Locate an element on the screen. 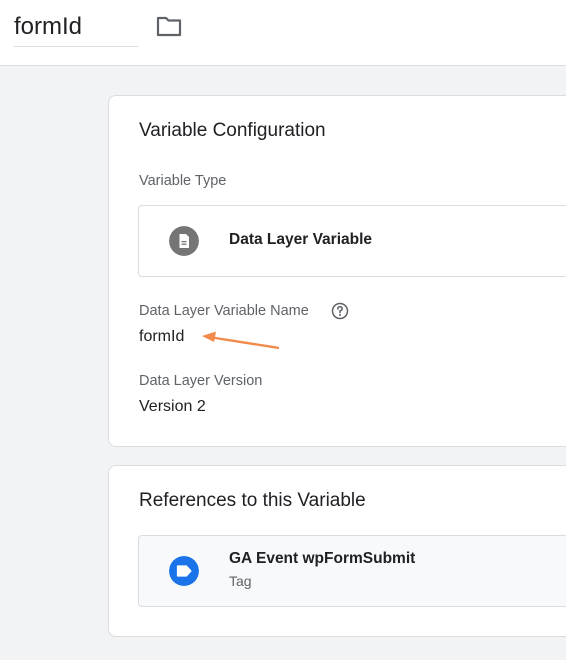 This screenshot has height=660, width=566. variable-type-label: Variable Type is located at coordinates (183, 181).